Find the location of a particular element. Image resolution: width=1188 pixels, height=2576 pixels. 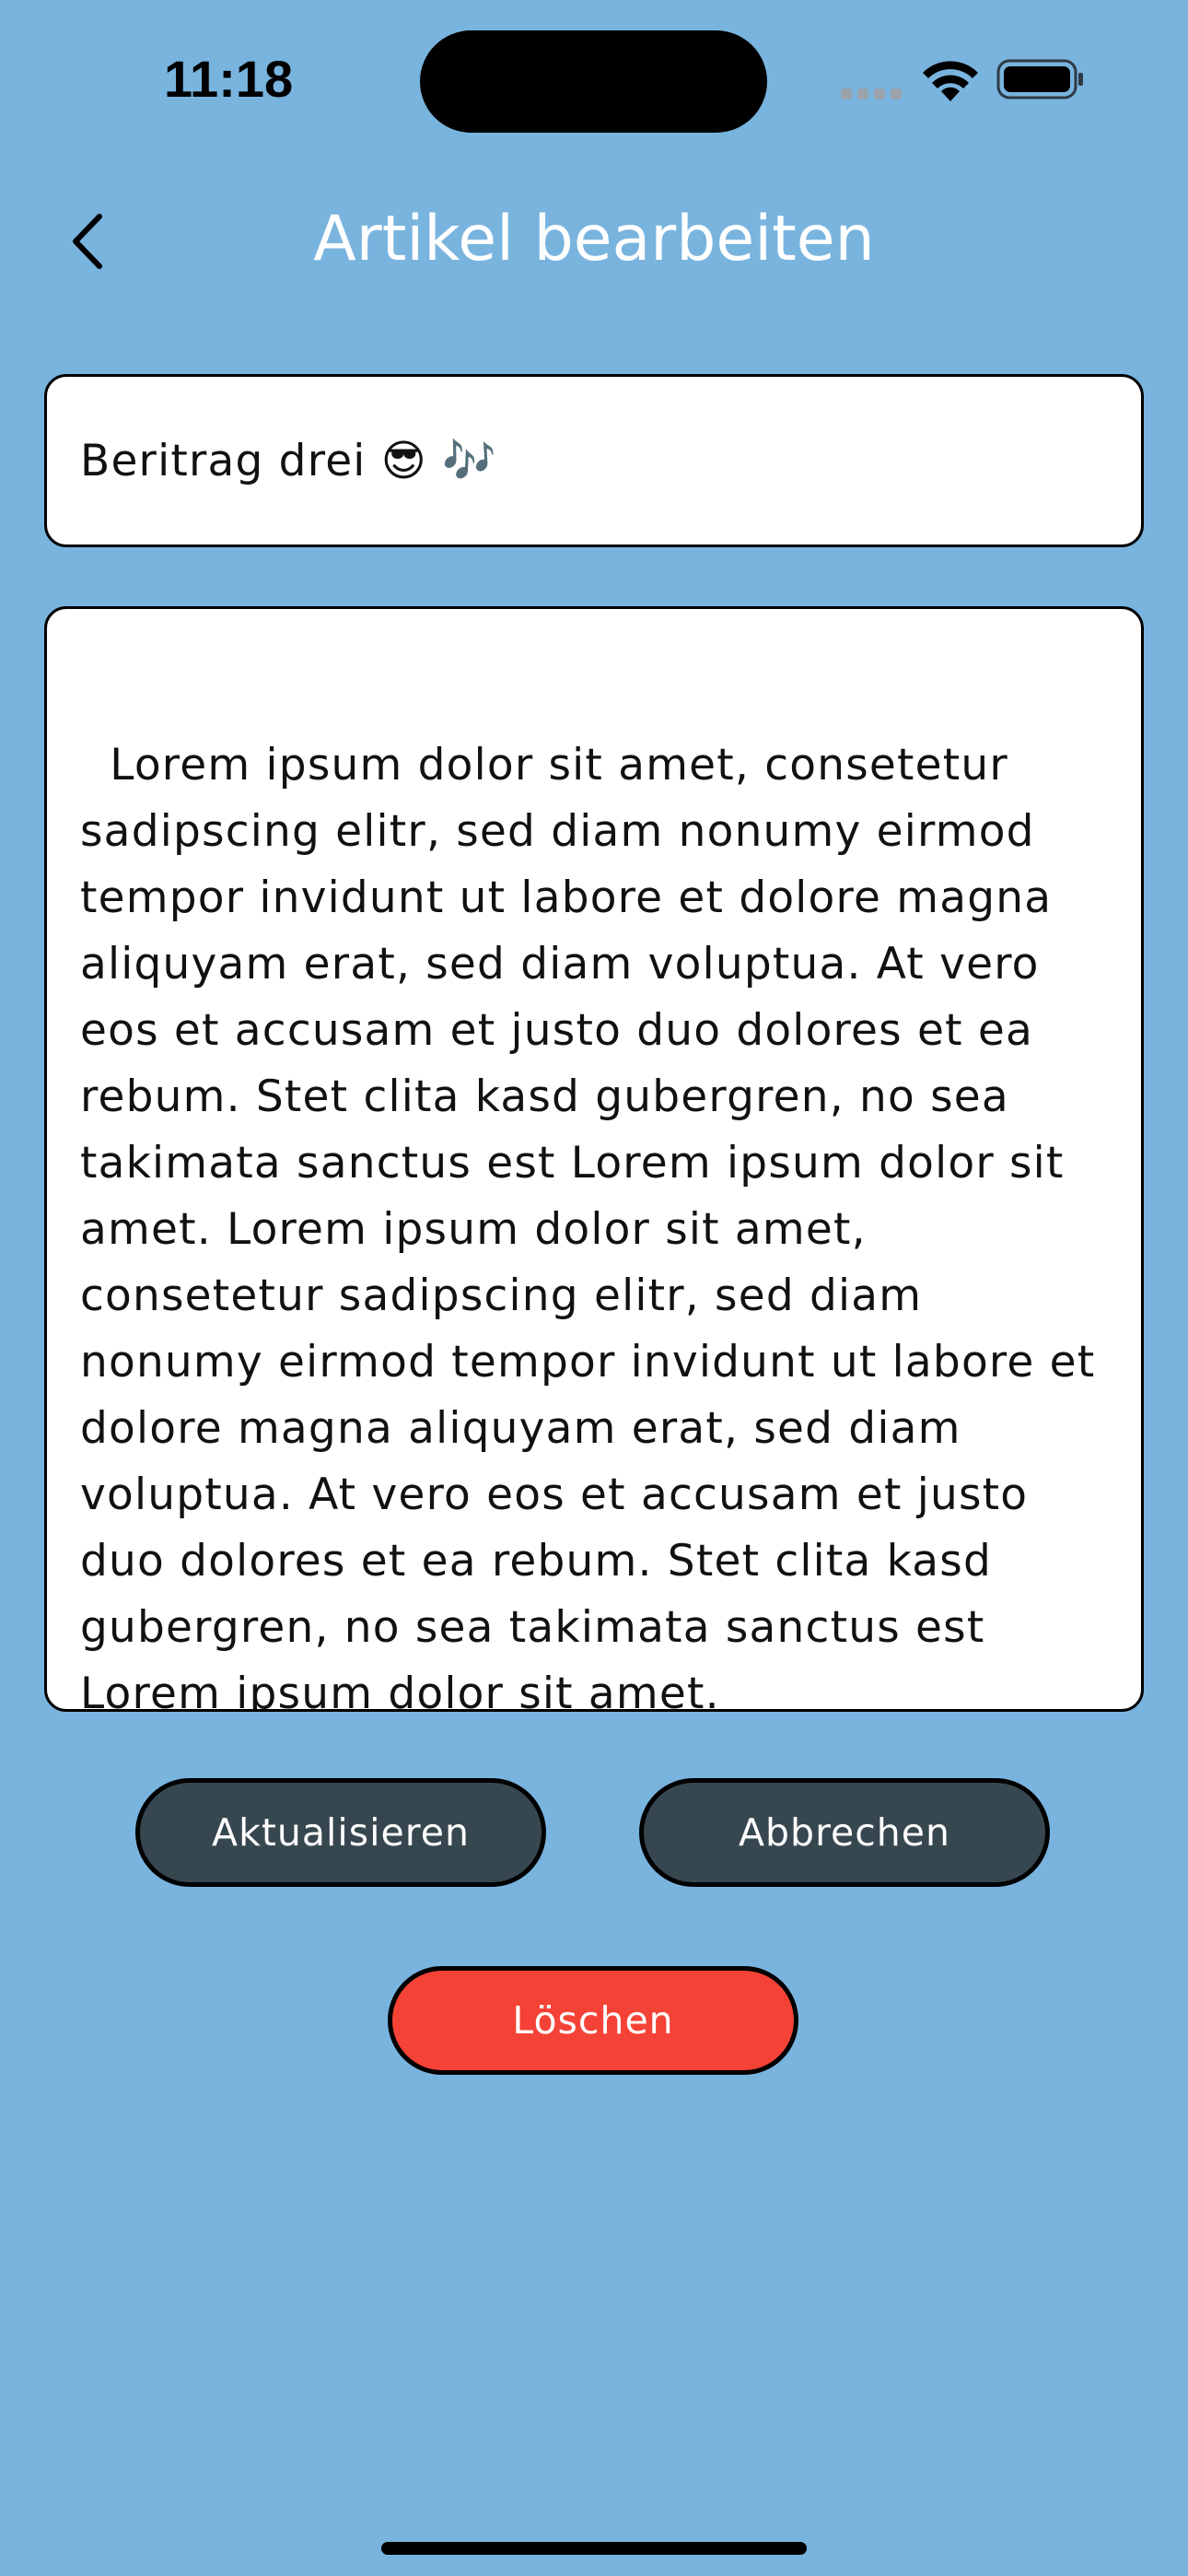

update-button: Aktualisieren is located at coordinates (340, 1832).